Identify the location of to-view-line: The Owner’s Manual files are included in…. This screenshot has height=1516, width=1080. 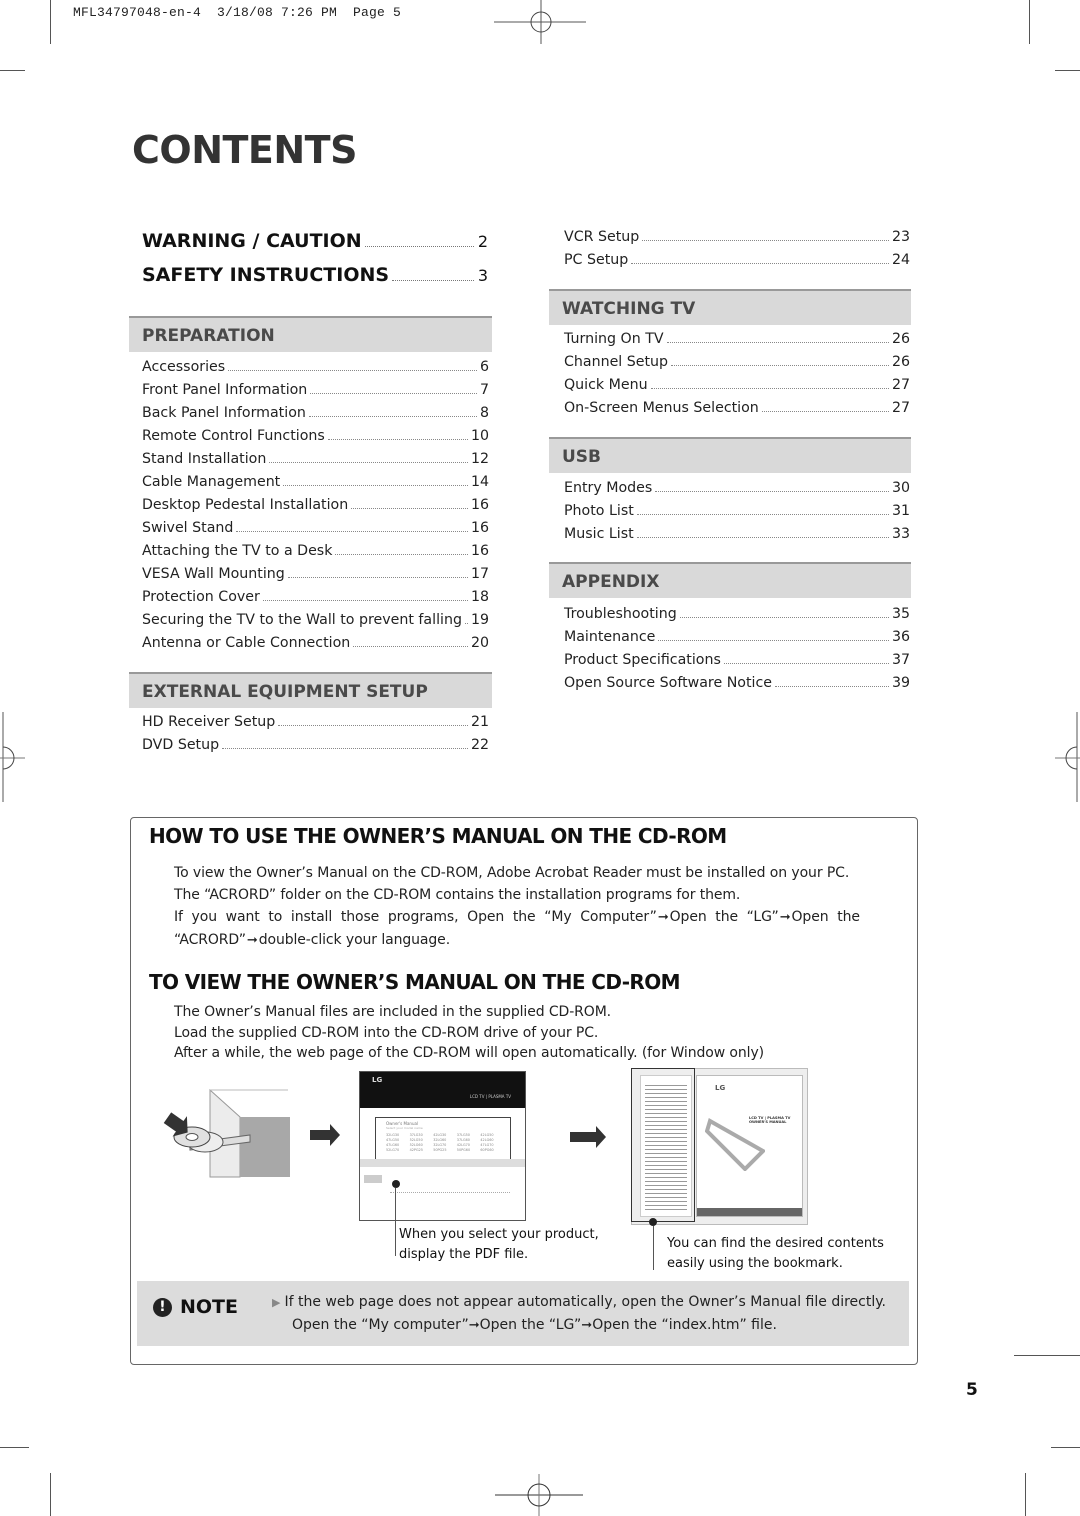
(393, 1012).